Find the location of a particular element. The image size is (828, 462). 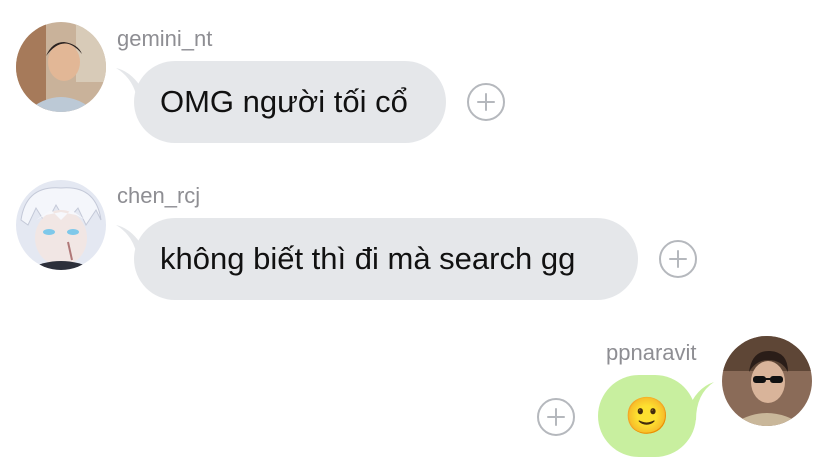

avatar-photo-man-icon is located at coordinates (61, 67).